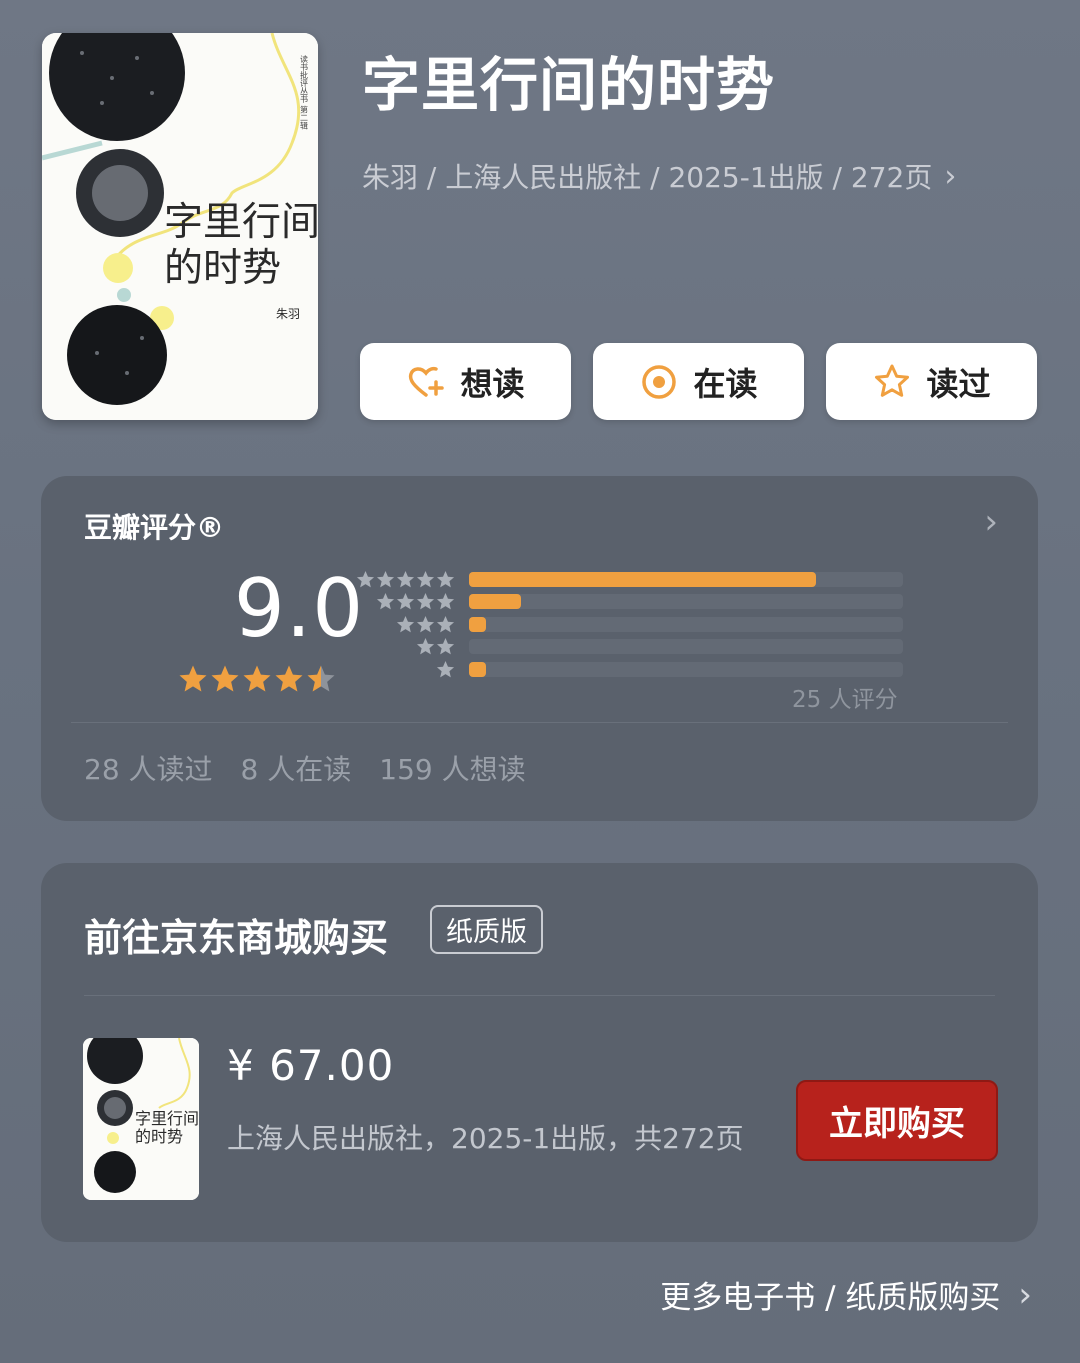  I want to click on reading-status-actions: 想读 在读 读过, so click(698, 381).